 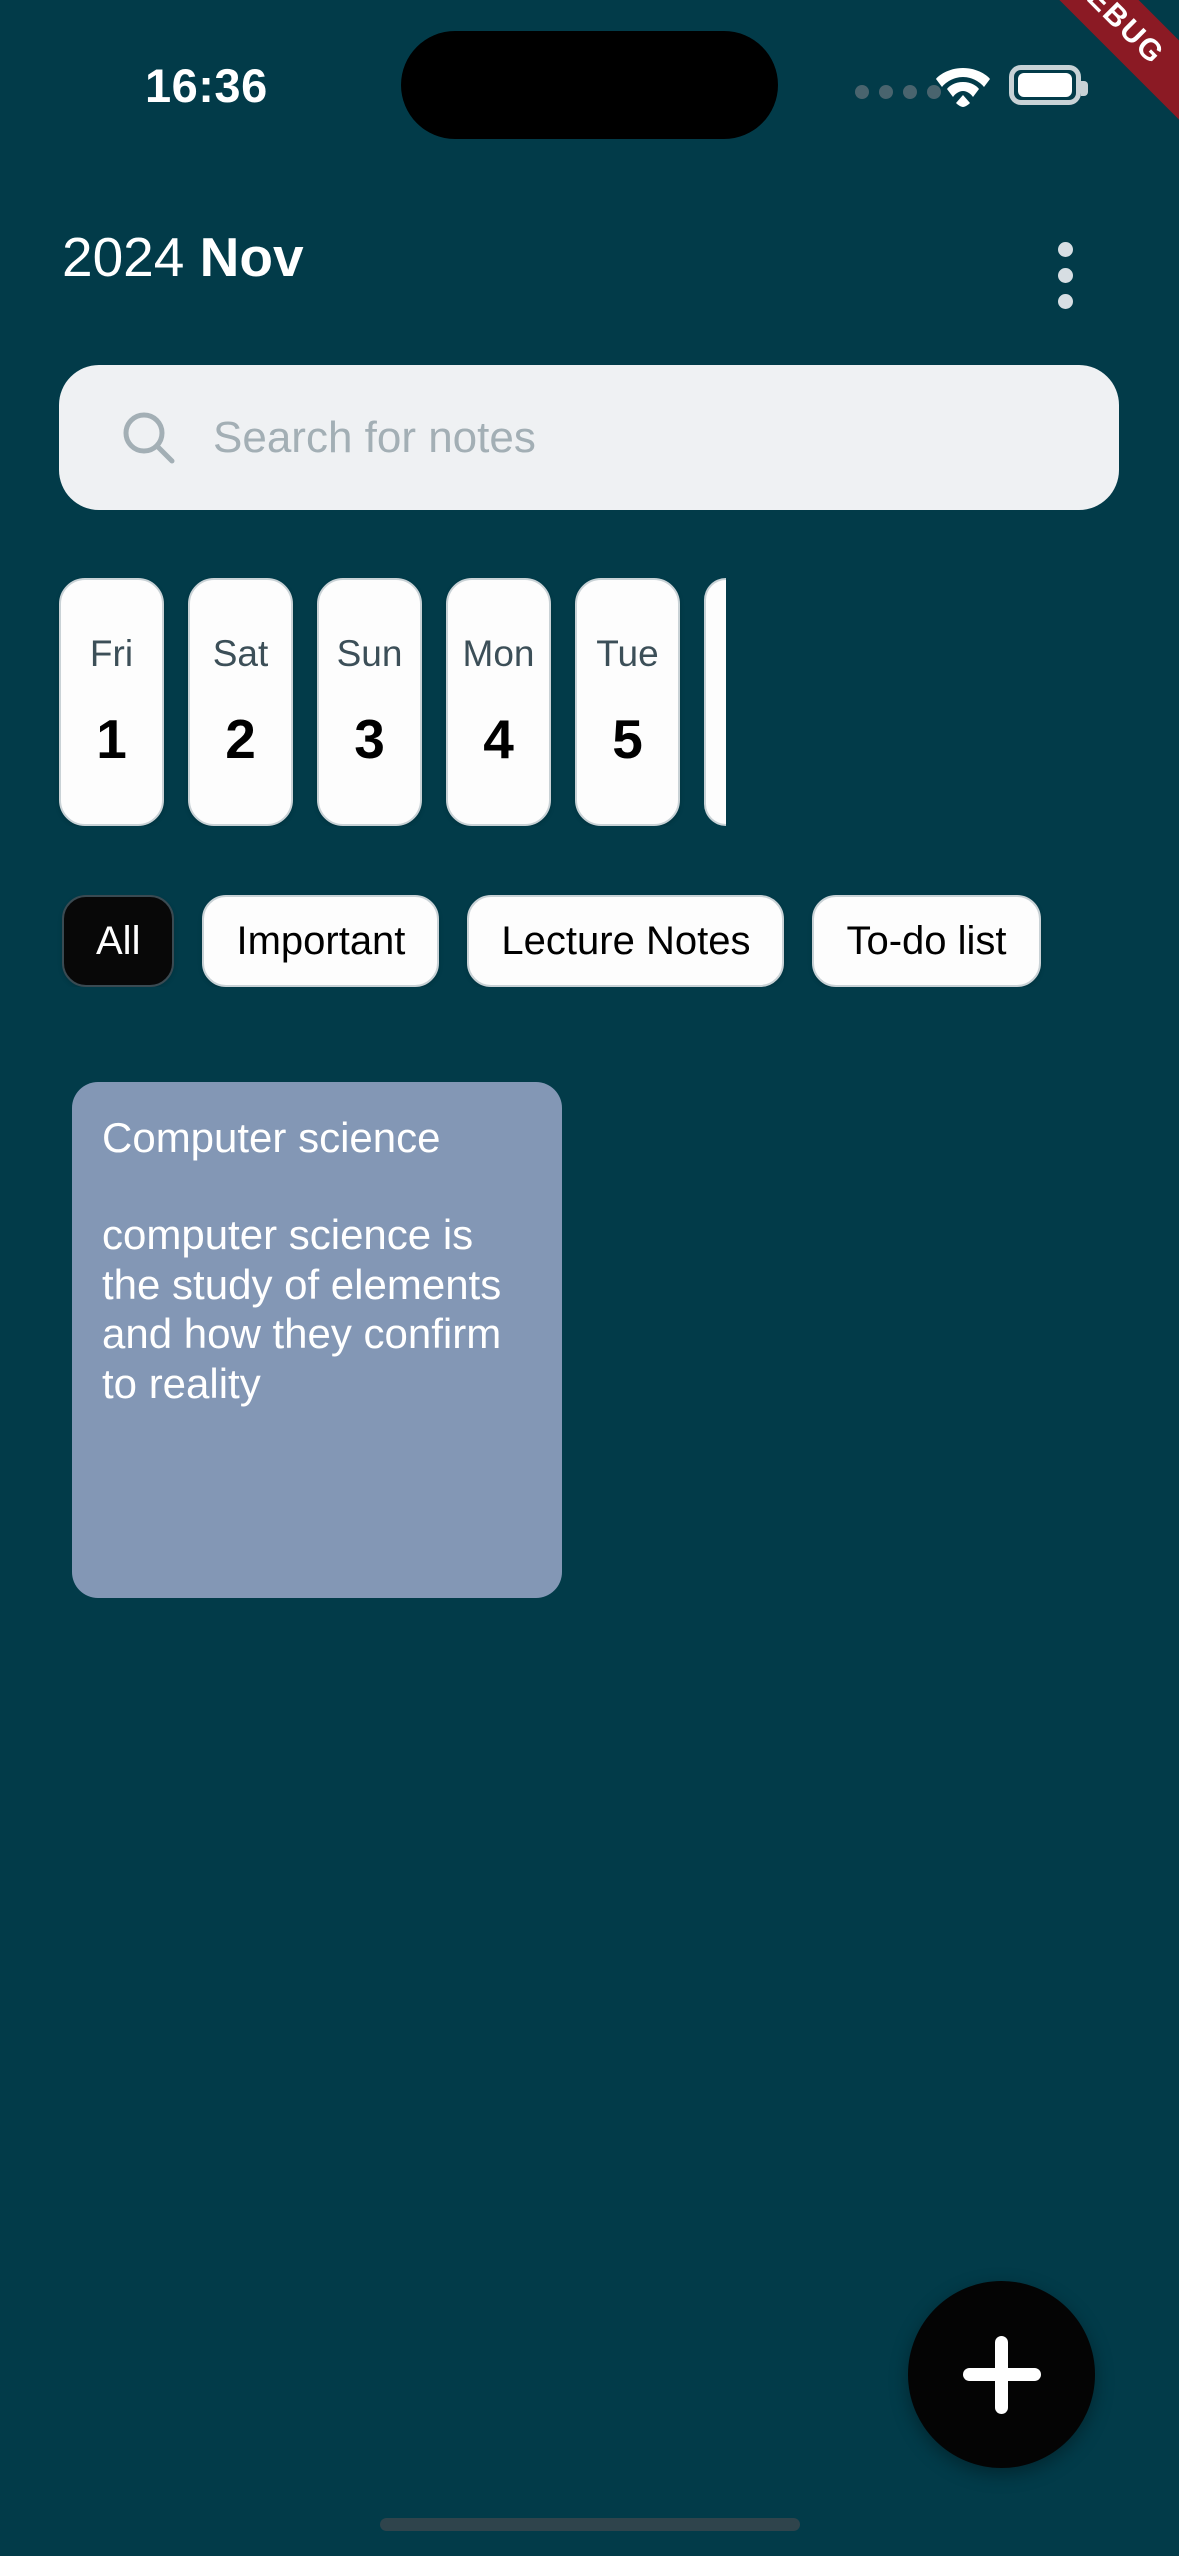 I want to click on filter-chip-lecture-notes: Lecture Notes, so click(x=626, y=941).